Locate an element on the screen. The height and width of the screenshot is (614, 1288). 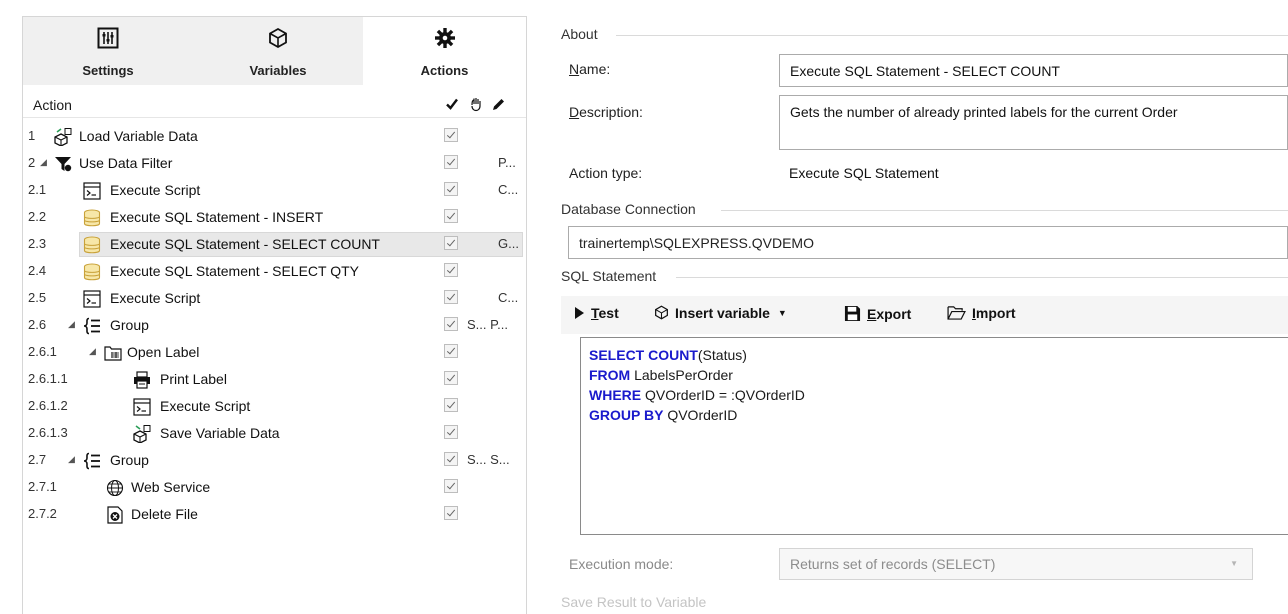
row-number: 2.7.1 is located at coordinates (42, 486).